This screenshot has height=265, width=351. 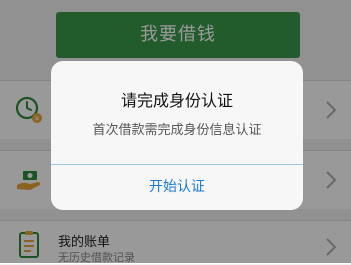 What do you see at coordinates (177, 130) in the screenshot?
I see `dialog-message: 首次借款需完成身份信息认证` at bounding box center [177, 130].